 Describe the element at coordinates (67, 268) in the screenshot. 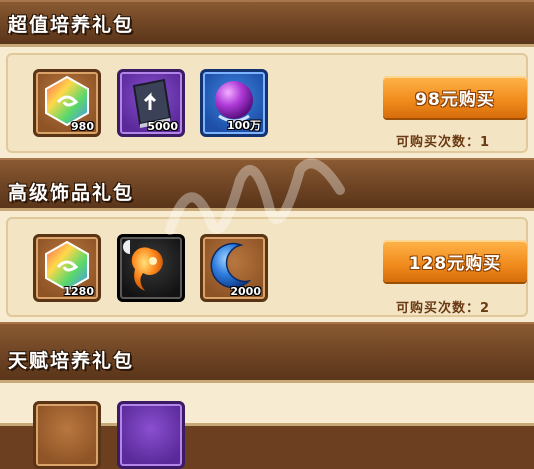

I see `item-slot: 1280` at that location.